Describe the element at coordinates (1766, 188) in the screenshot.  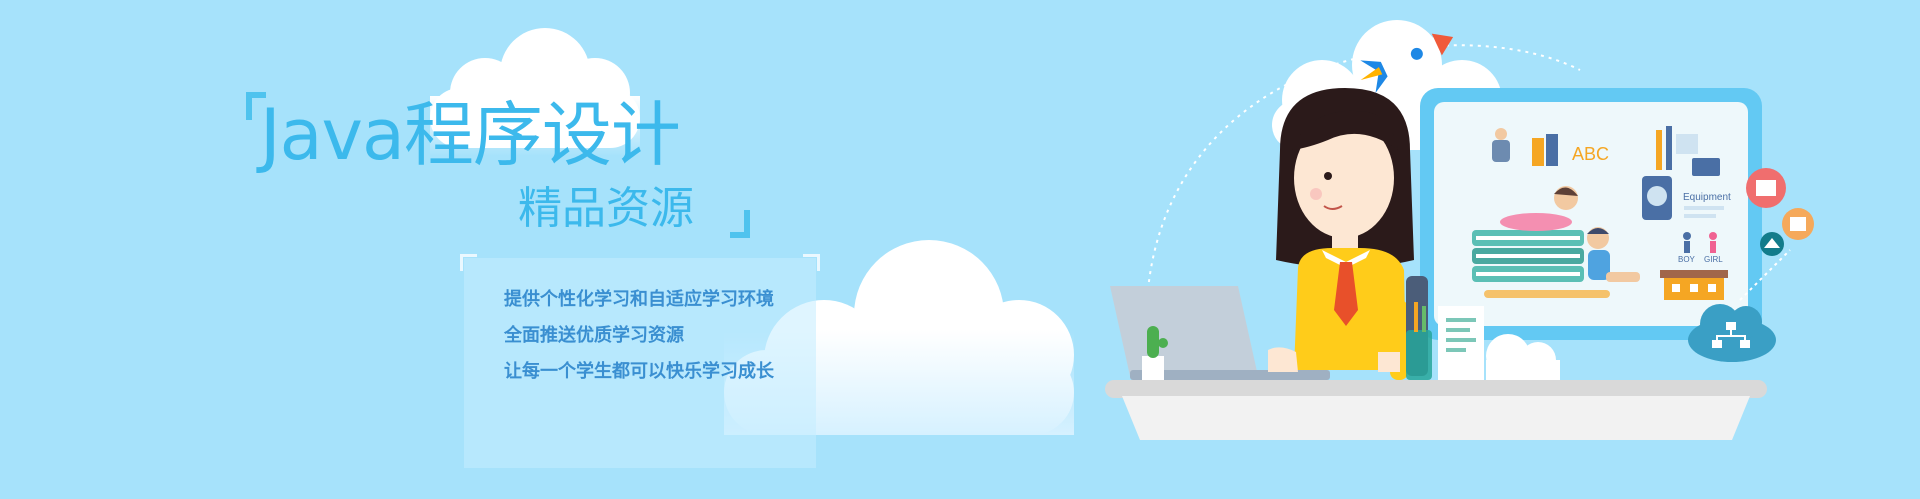
I see `newspaper-icon` at that location.